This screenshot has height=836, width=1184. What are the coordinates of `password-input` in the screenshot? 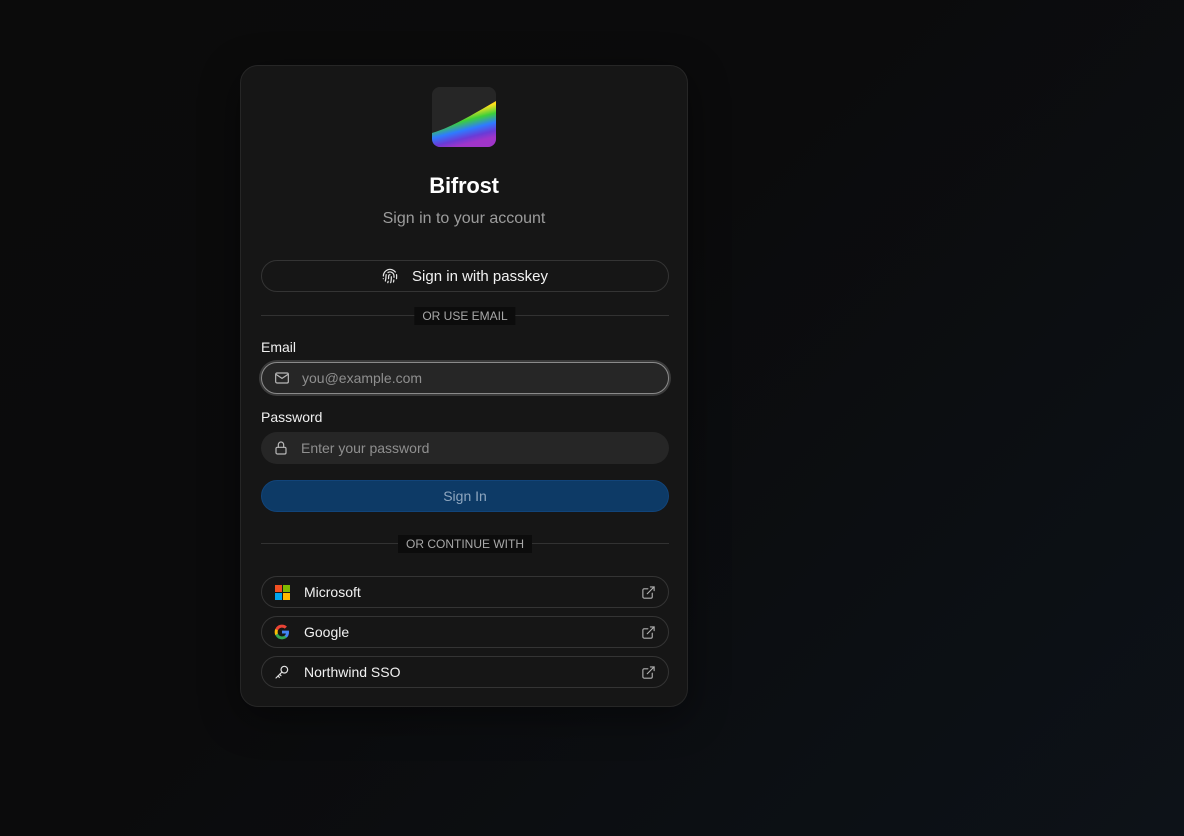 It's located at (479, 448).